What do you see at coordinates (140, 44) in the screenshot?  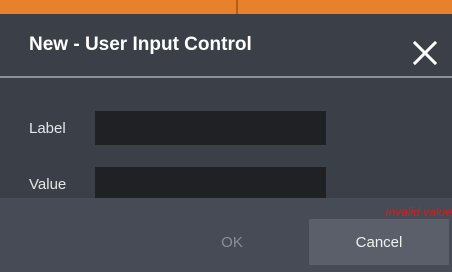 I see `dialog-title: New - User Input Control` at bounding box center [140, 44].